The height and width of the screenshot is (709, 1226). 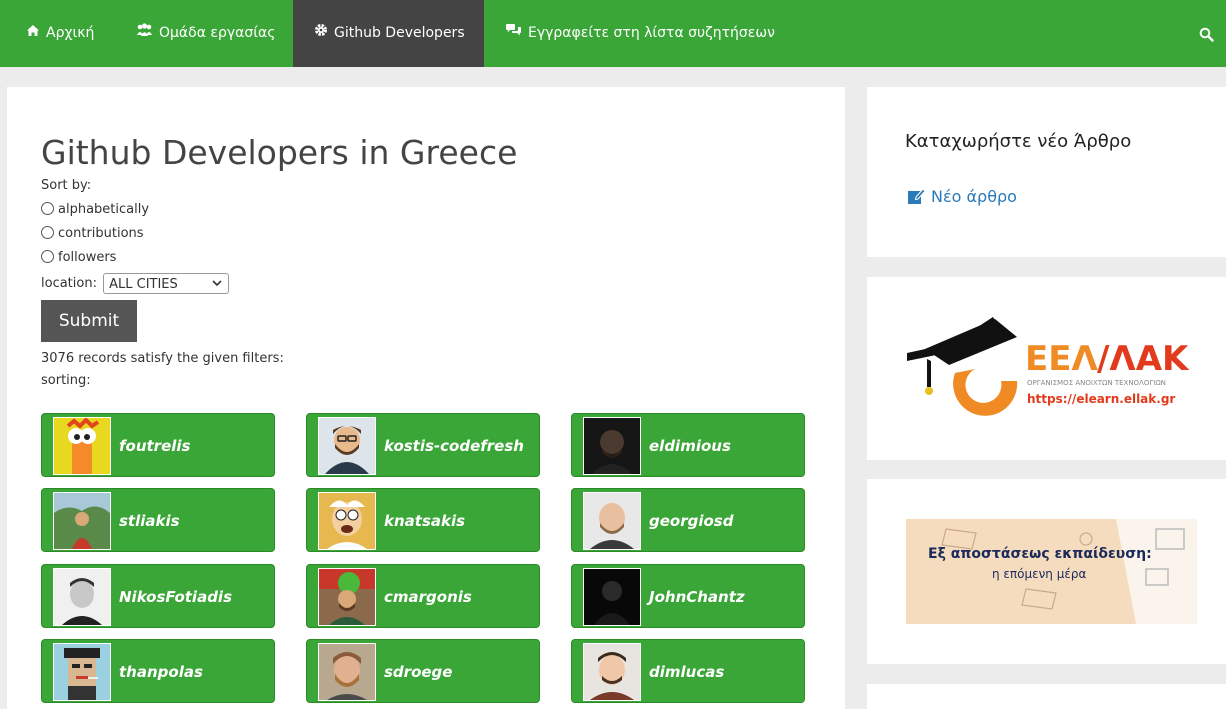 I want to click on sort-option-contributions: contributions, so click(x=92, y=233).